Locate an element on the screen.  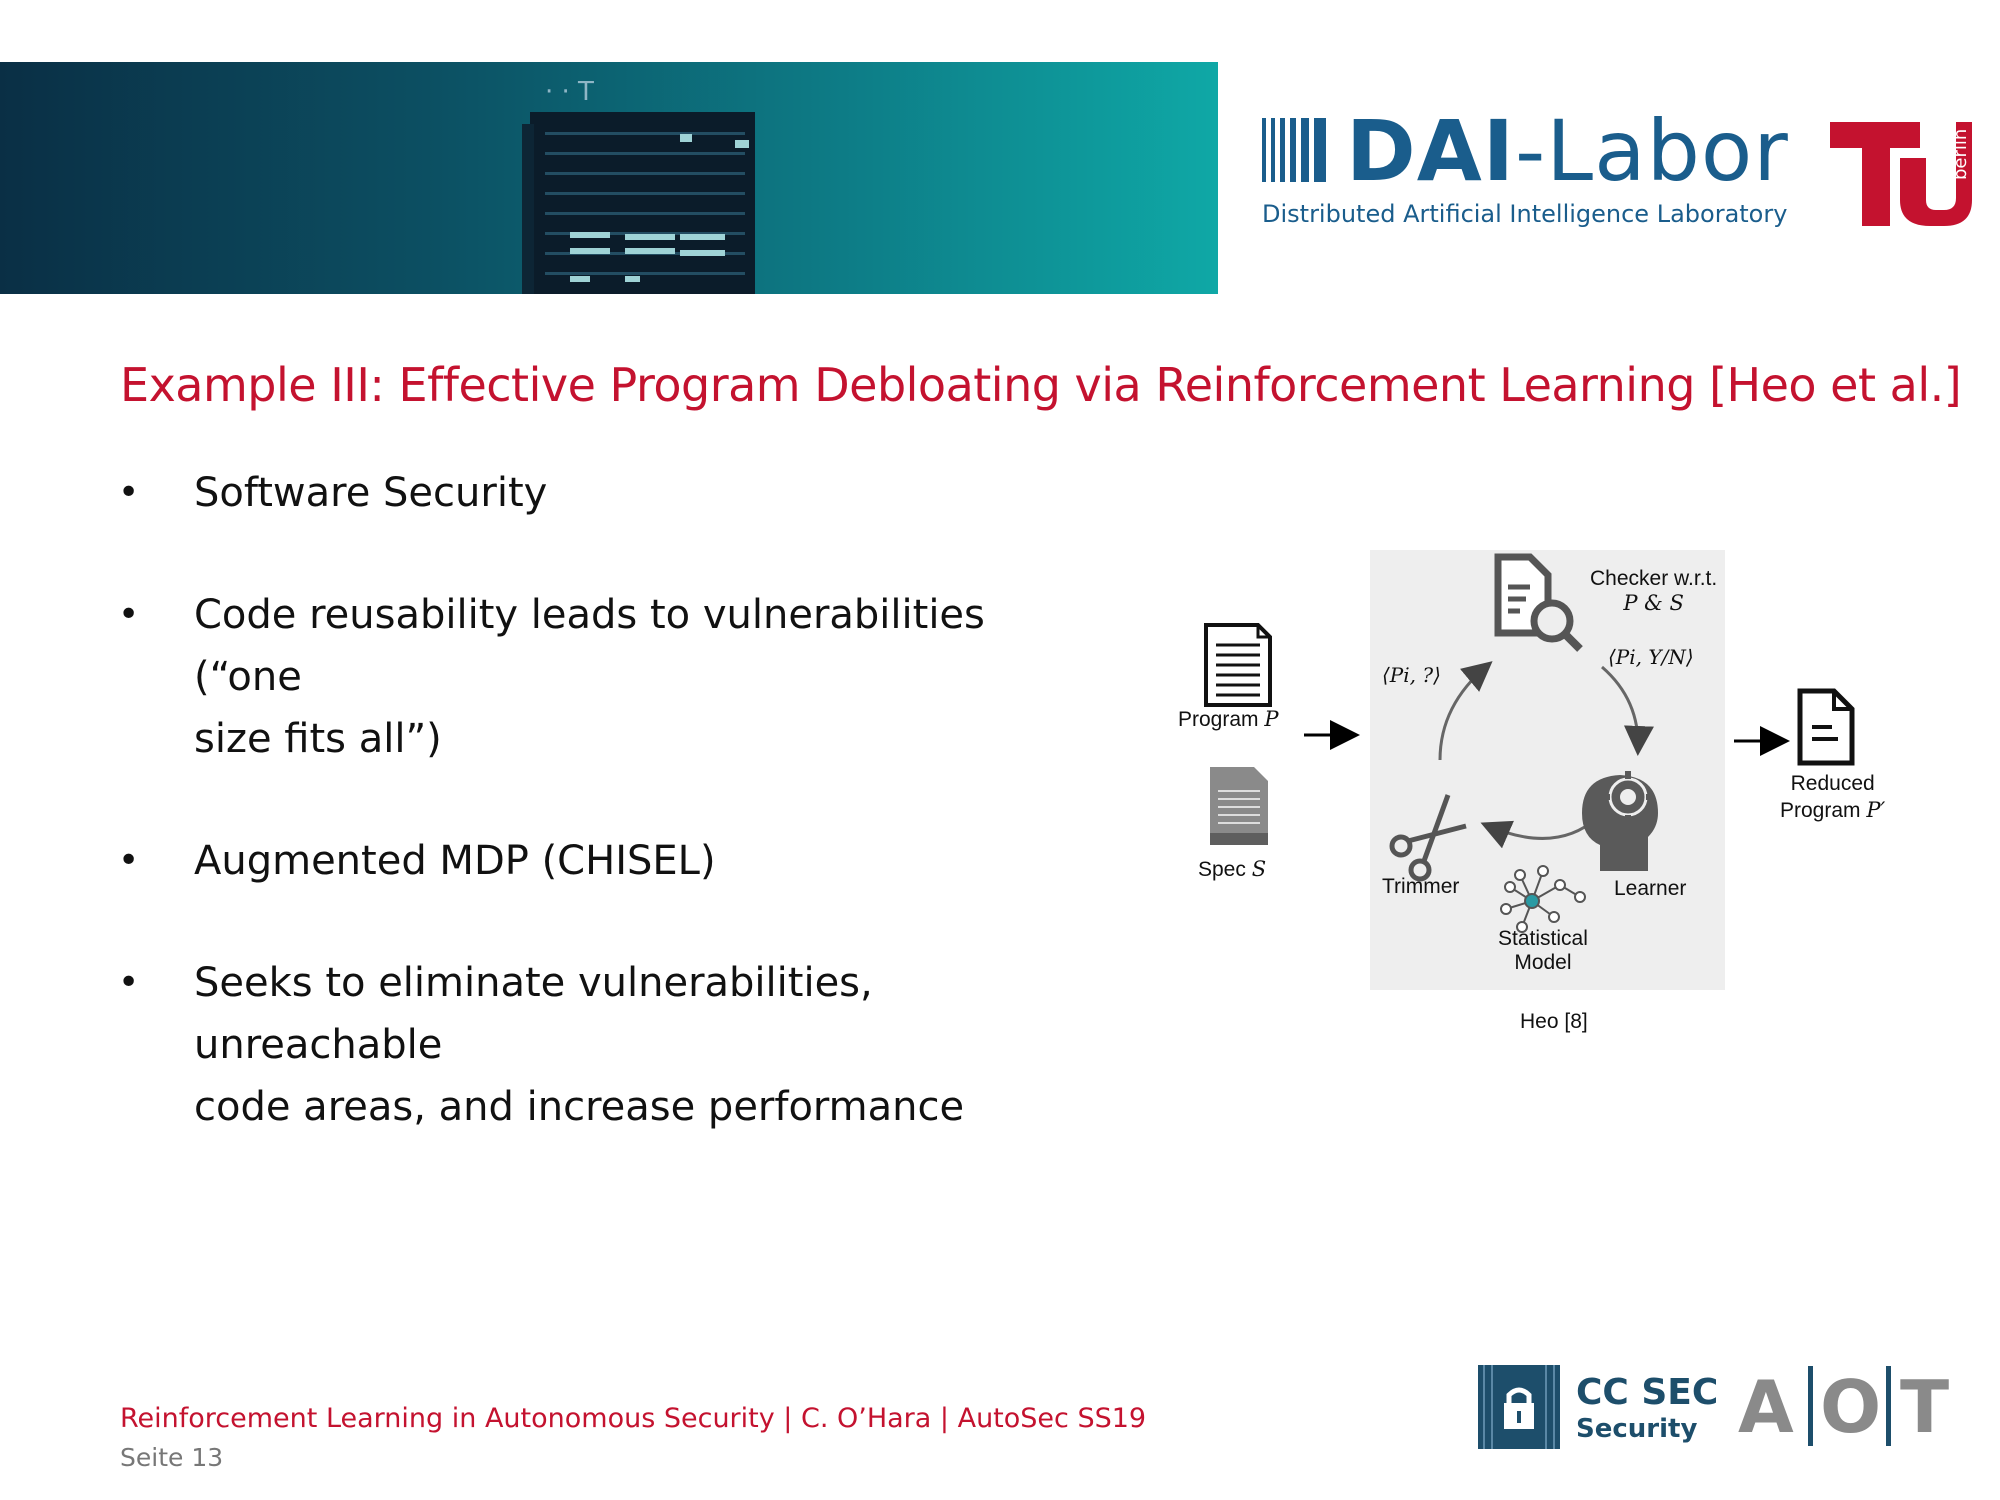
aot-logo: A O T is located at coordinates (1843, 1407).